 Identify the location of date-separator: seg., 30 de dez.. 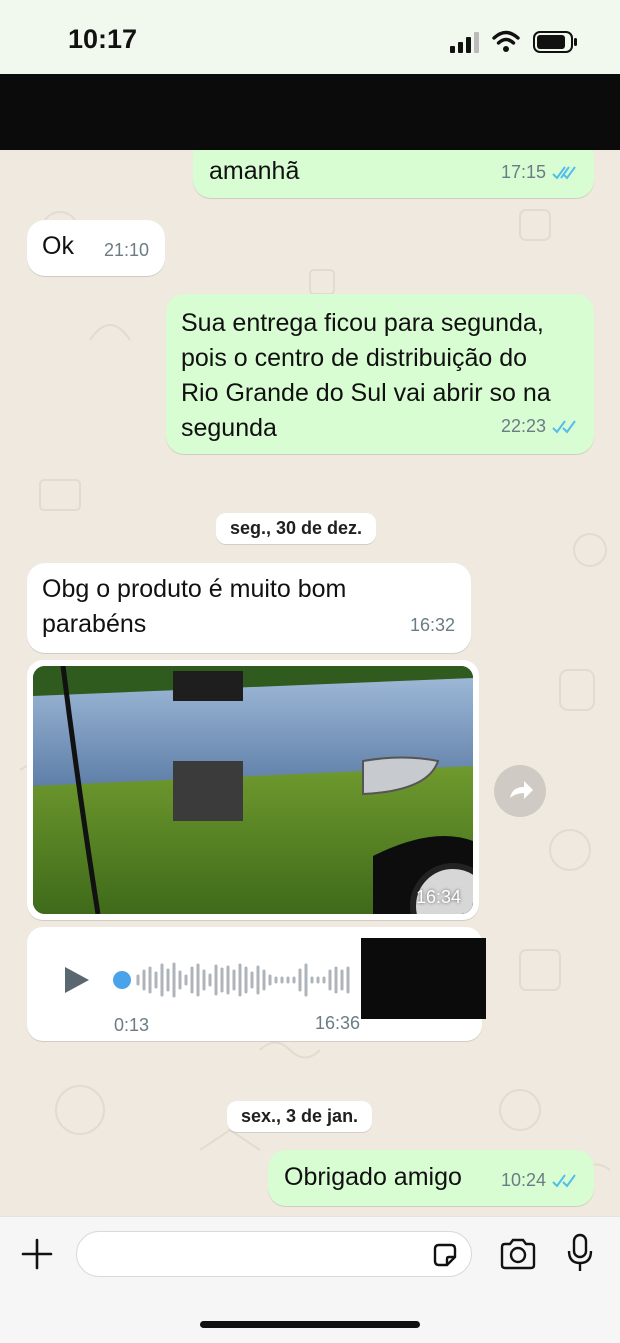
(296, 528).